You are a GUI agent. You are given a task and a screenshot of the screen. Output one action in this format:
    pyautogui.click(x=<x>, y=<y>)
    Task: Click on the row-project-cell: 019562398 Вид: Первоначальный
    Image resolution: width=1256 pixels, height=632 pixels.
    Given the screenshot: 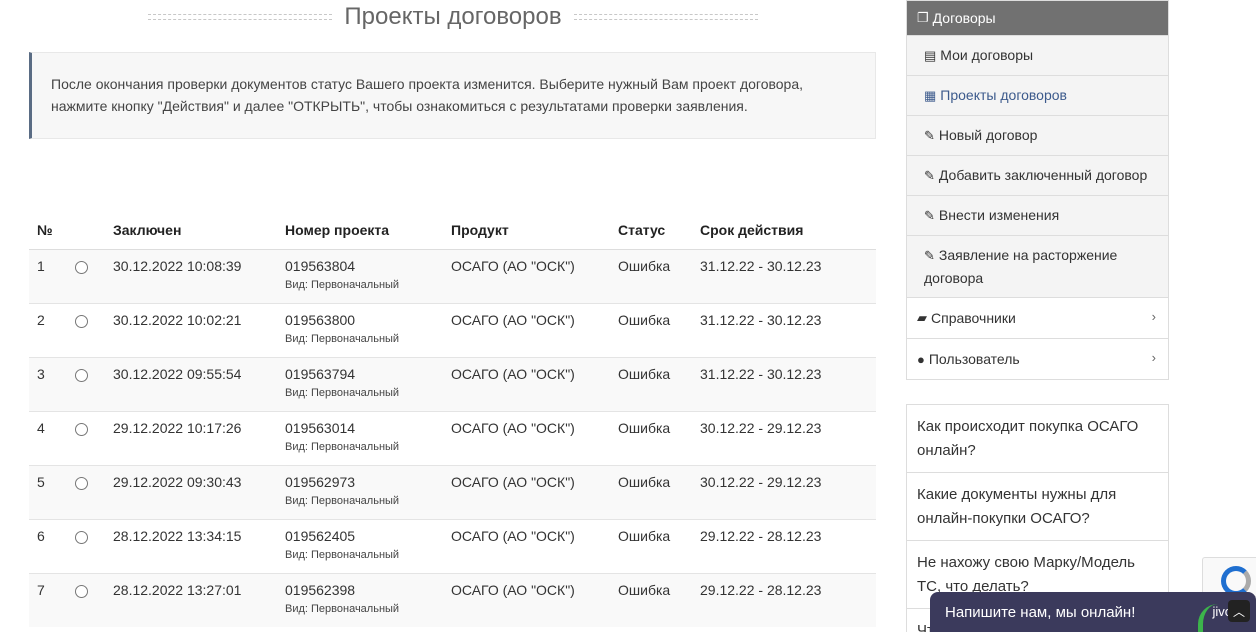 What is the action you would take?
    pyautogui.click(x=360, y=599)
    